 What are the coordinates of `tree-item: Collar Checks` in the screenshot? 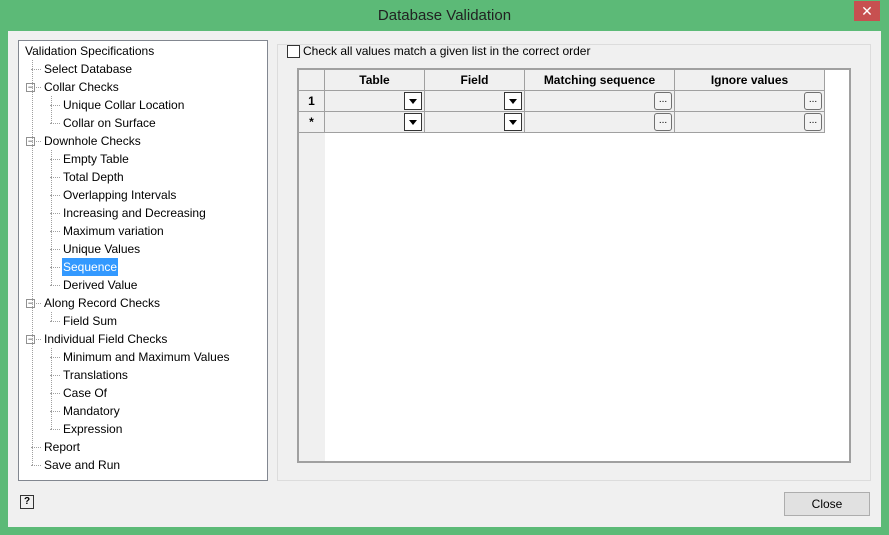 It's located at (81, 87).